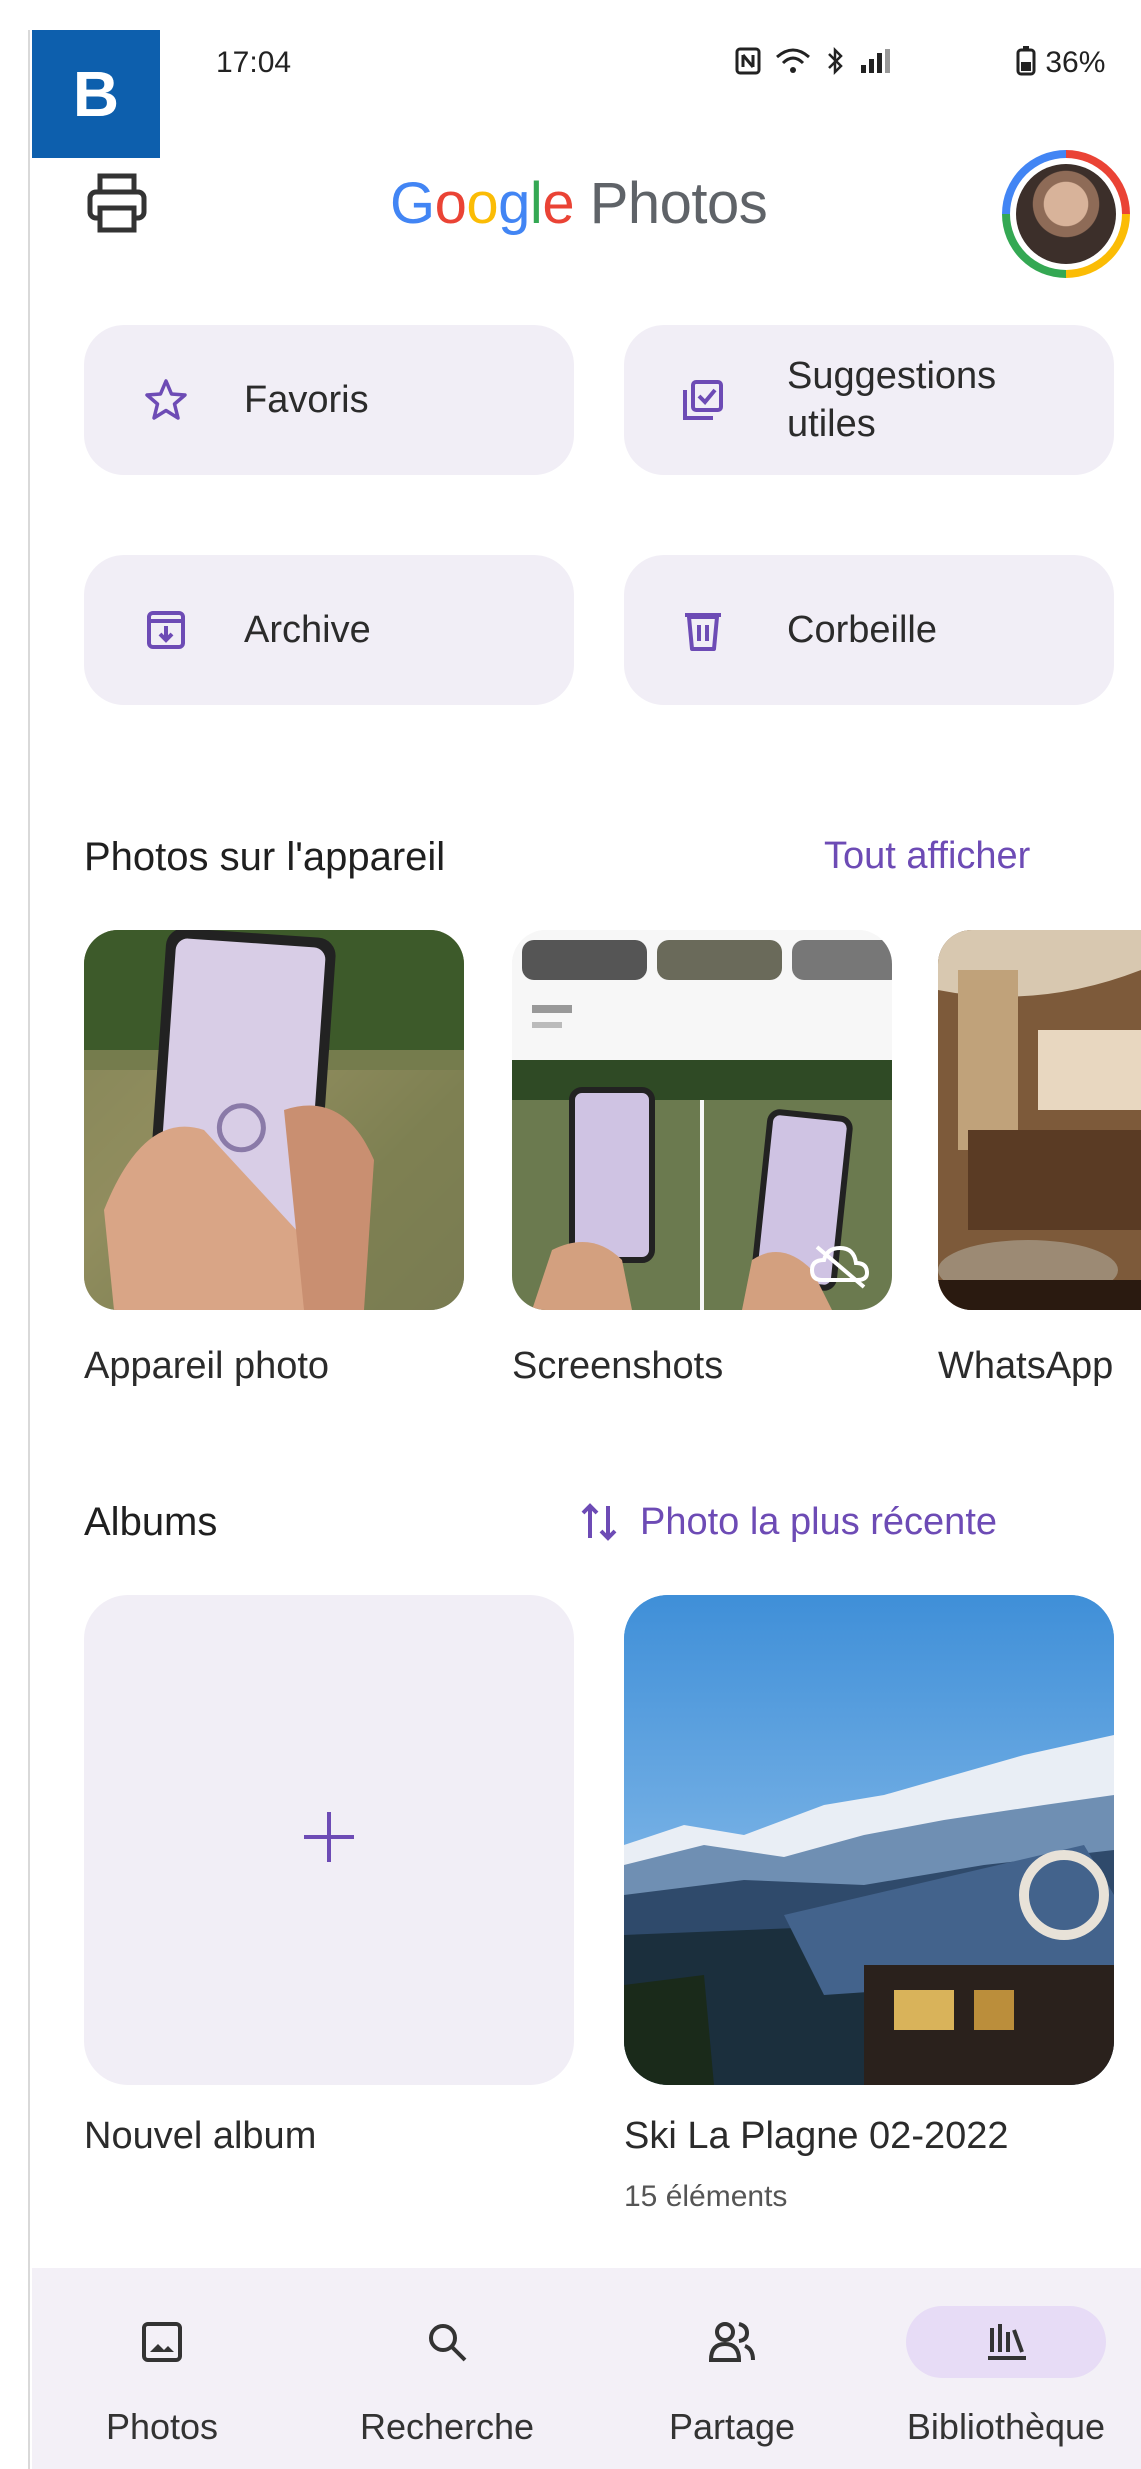  I want to click on trash-icon, so click(703, 630).